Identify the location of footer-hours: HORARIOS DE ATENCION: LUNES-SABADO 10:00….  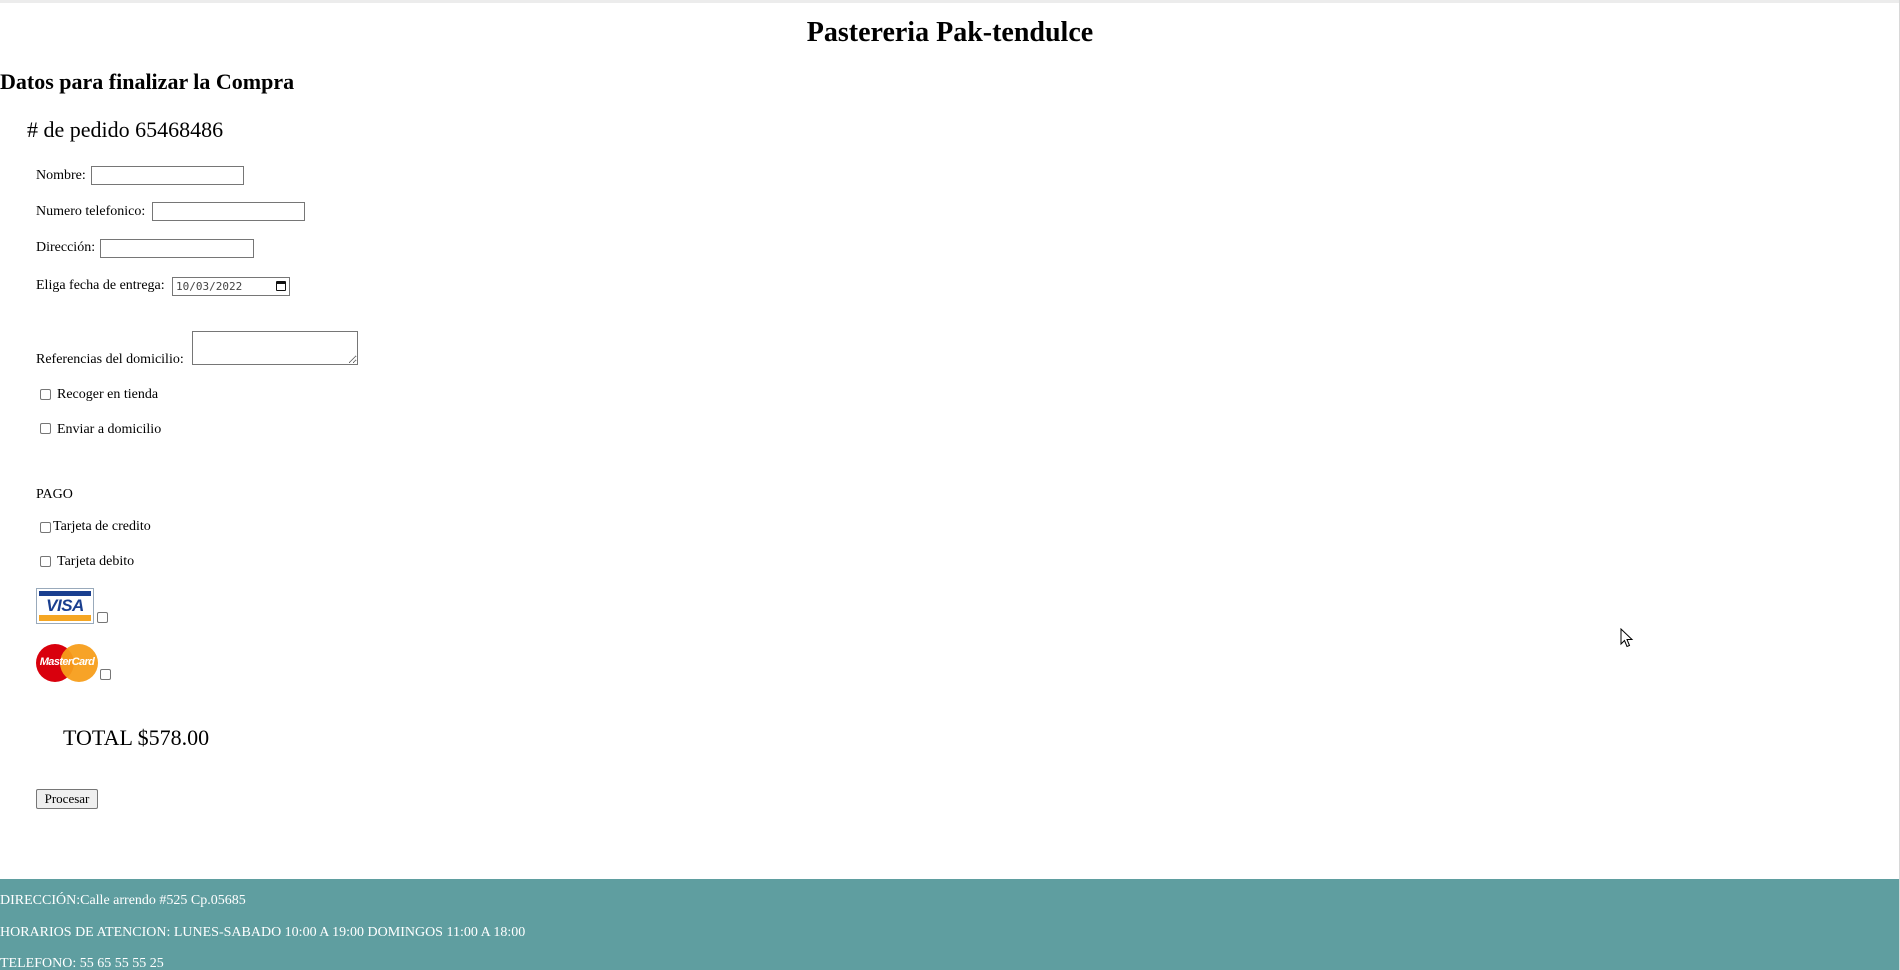
(263, 932).